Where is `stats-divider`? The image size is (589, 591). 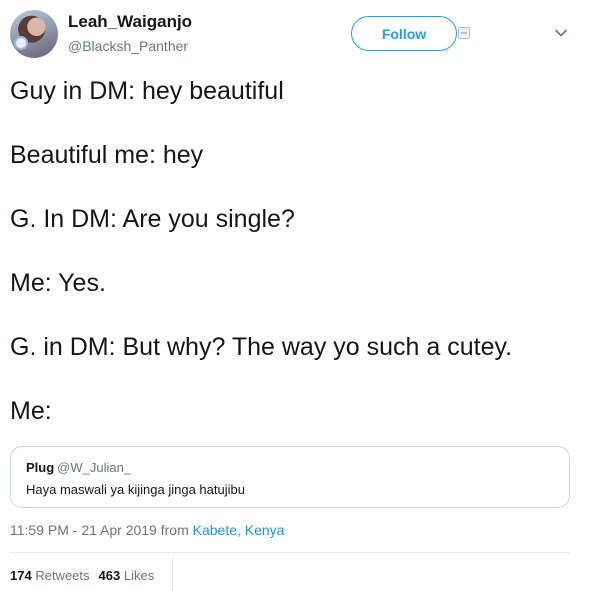 stats-divider is located at coordinates (172, 573).